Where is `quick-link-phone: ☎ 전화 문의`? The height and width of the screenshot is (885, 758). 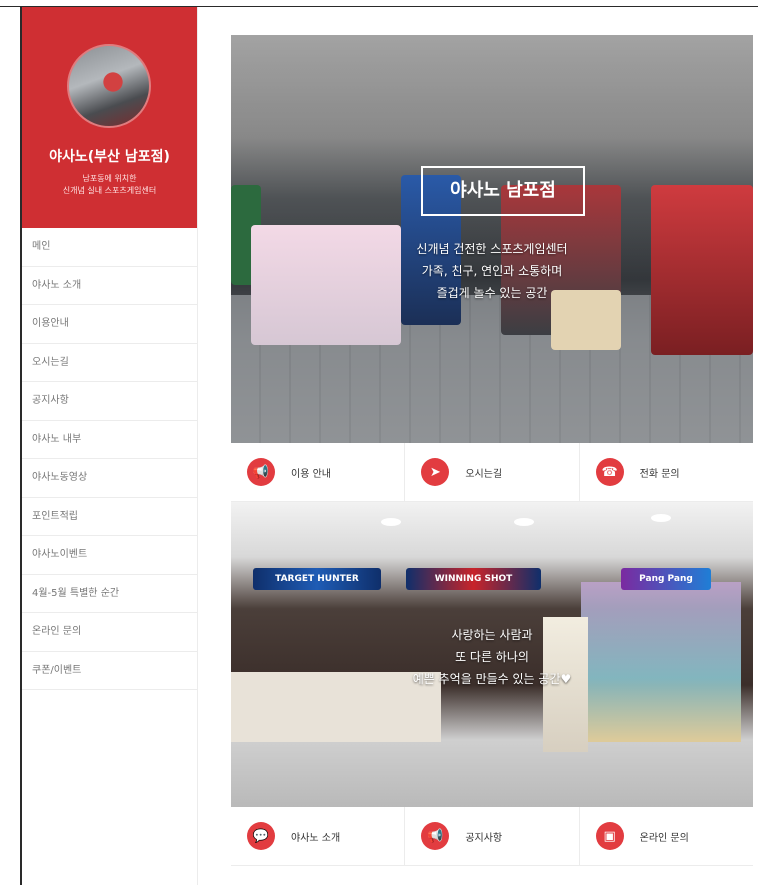
quick-link-phone: ☎ 전화 문의 is located at coordinates (666, 472).